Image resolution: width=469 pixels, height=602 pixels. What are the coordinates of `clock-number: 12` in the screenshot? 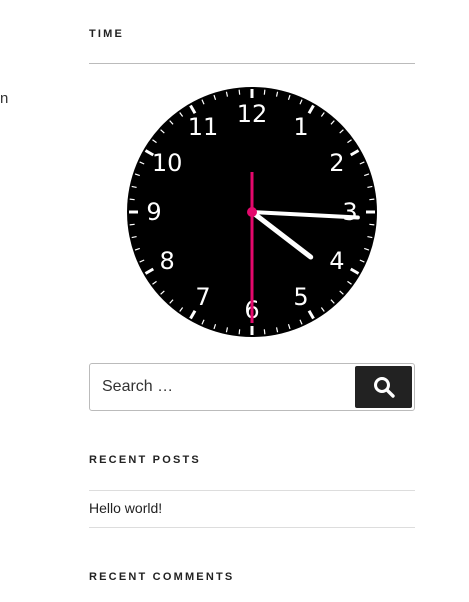 It's located at (252, 114).